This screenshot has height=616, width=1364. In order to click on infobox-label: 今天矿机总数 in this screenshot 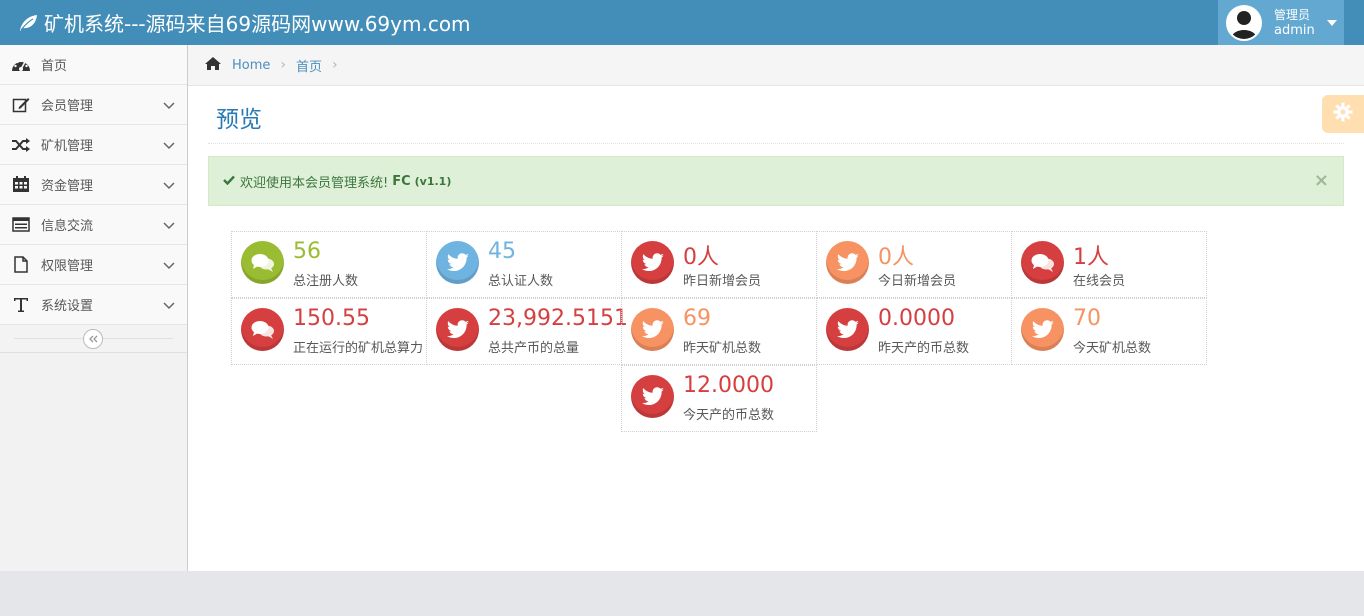, I will do `click(1112, 348)`.